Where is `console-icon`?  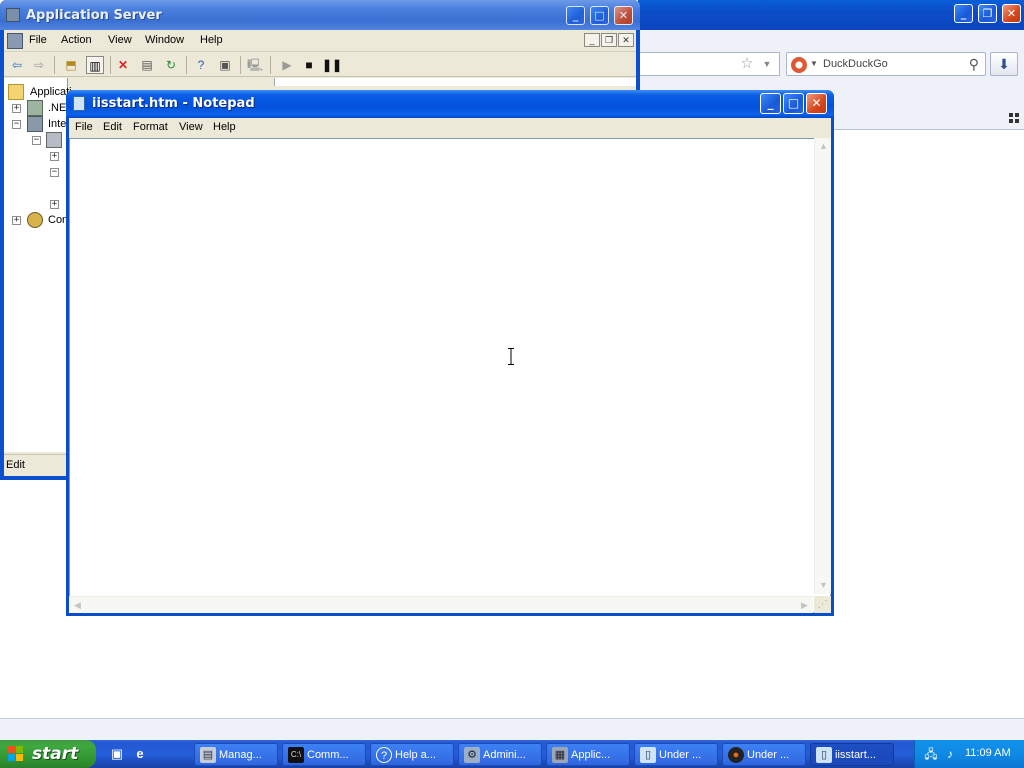
console-icon is located at coordinates (15, 41).